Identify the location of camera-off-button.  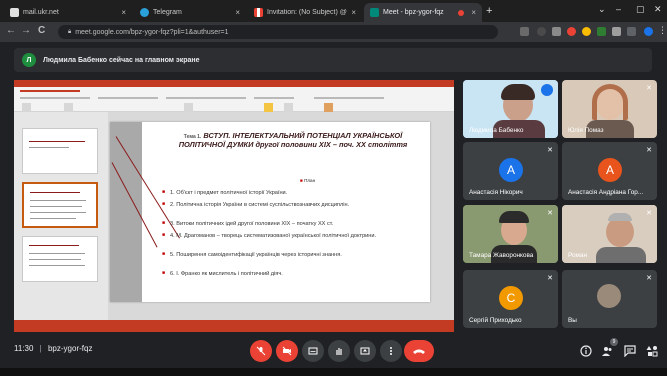
(287, 351).